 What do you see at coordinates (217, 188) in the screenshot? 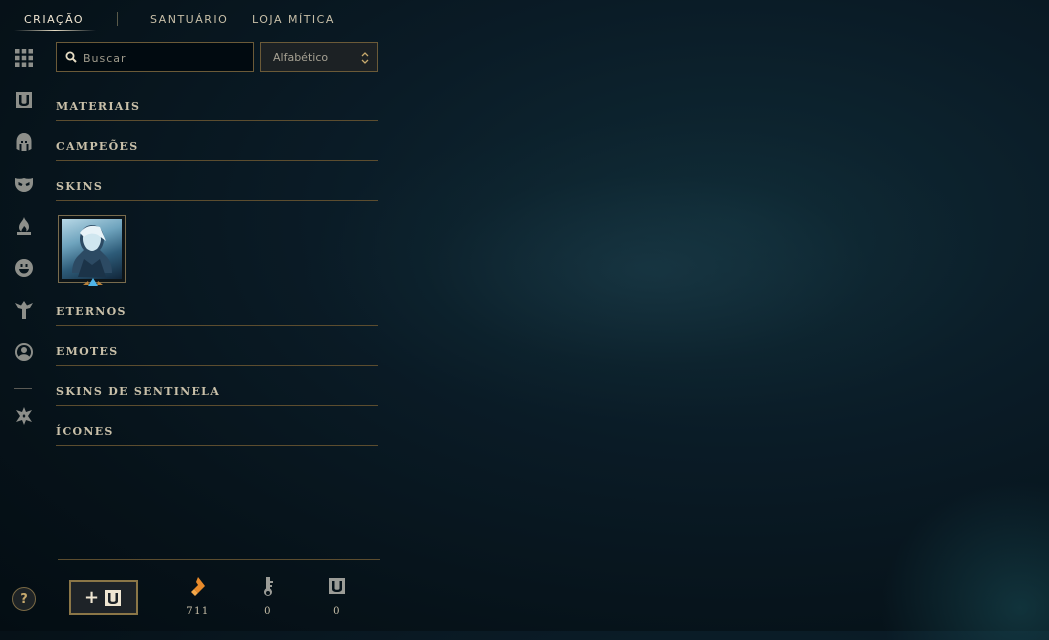
I see `category-skins: SKINS` at bounding box center [217, 188].